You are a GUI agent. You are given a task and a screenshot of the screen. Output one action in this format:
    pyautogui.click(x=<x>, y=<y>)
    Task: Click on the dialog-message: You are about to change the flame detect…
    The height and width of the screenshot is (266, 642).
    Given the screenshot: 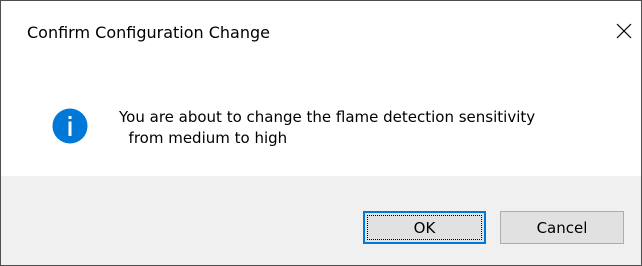 What is the action you would take?
    pyautogui.click(x=371, y=128)
    